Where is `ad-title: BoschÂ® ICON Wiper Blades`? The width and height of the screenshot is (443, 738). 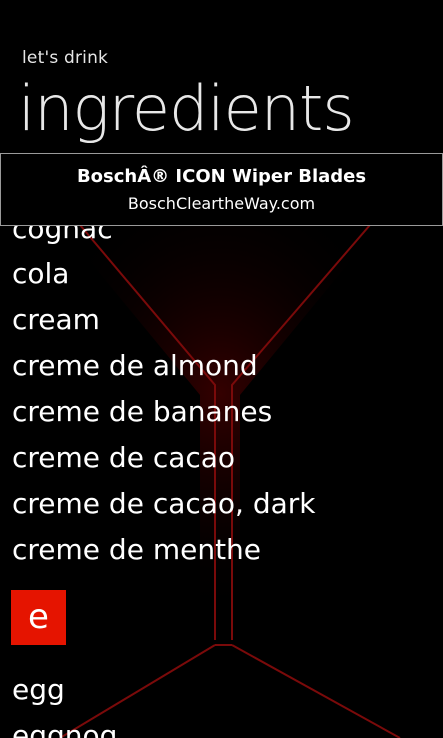
ad-title: BoschÂ® ICON Wiper Blades is located at coordinates (221, 176).